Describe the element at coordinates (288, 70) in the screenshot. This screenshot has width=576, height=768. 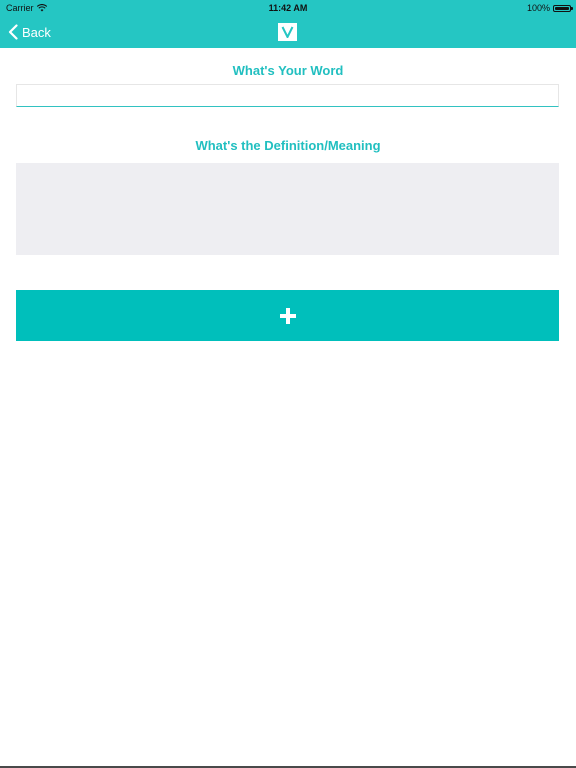
I see `word-label: What's Your Word` at that location.